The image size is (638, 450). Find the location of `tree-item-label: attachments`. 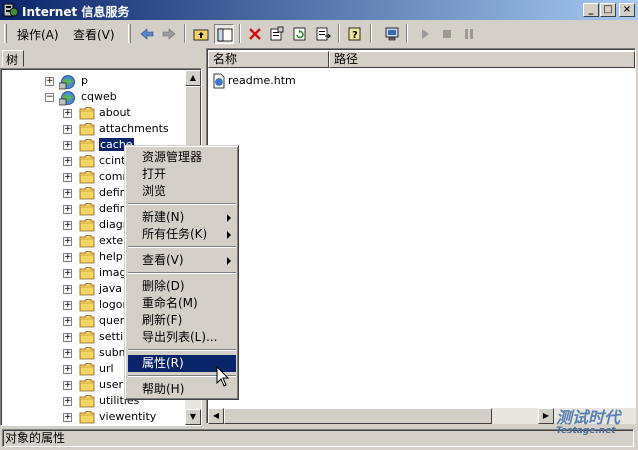

tree-item-label: attachments is located at coordinates (134, 128).